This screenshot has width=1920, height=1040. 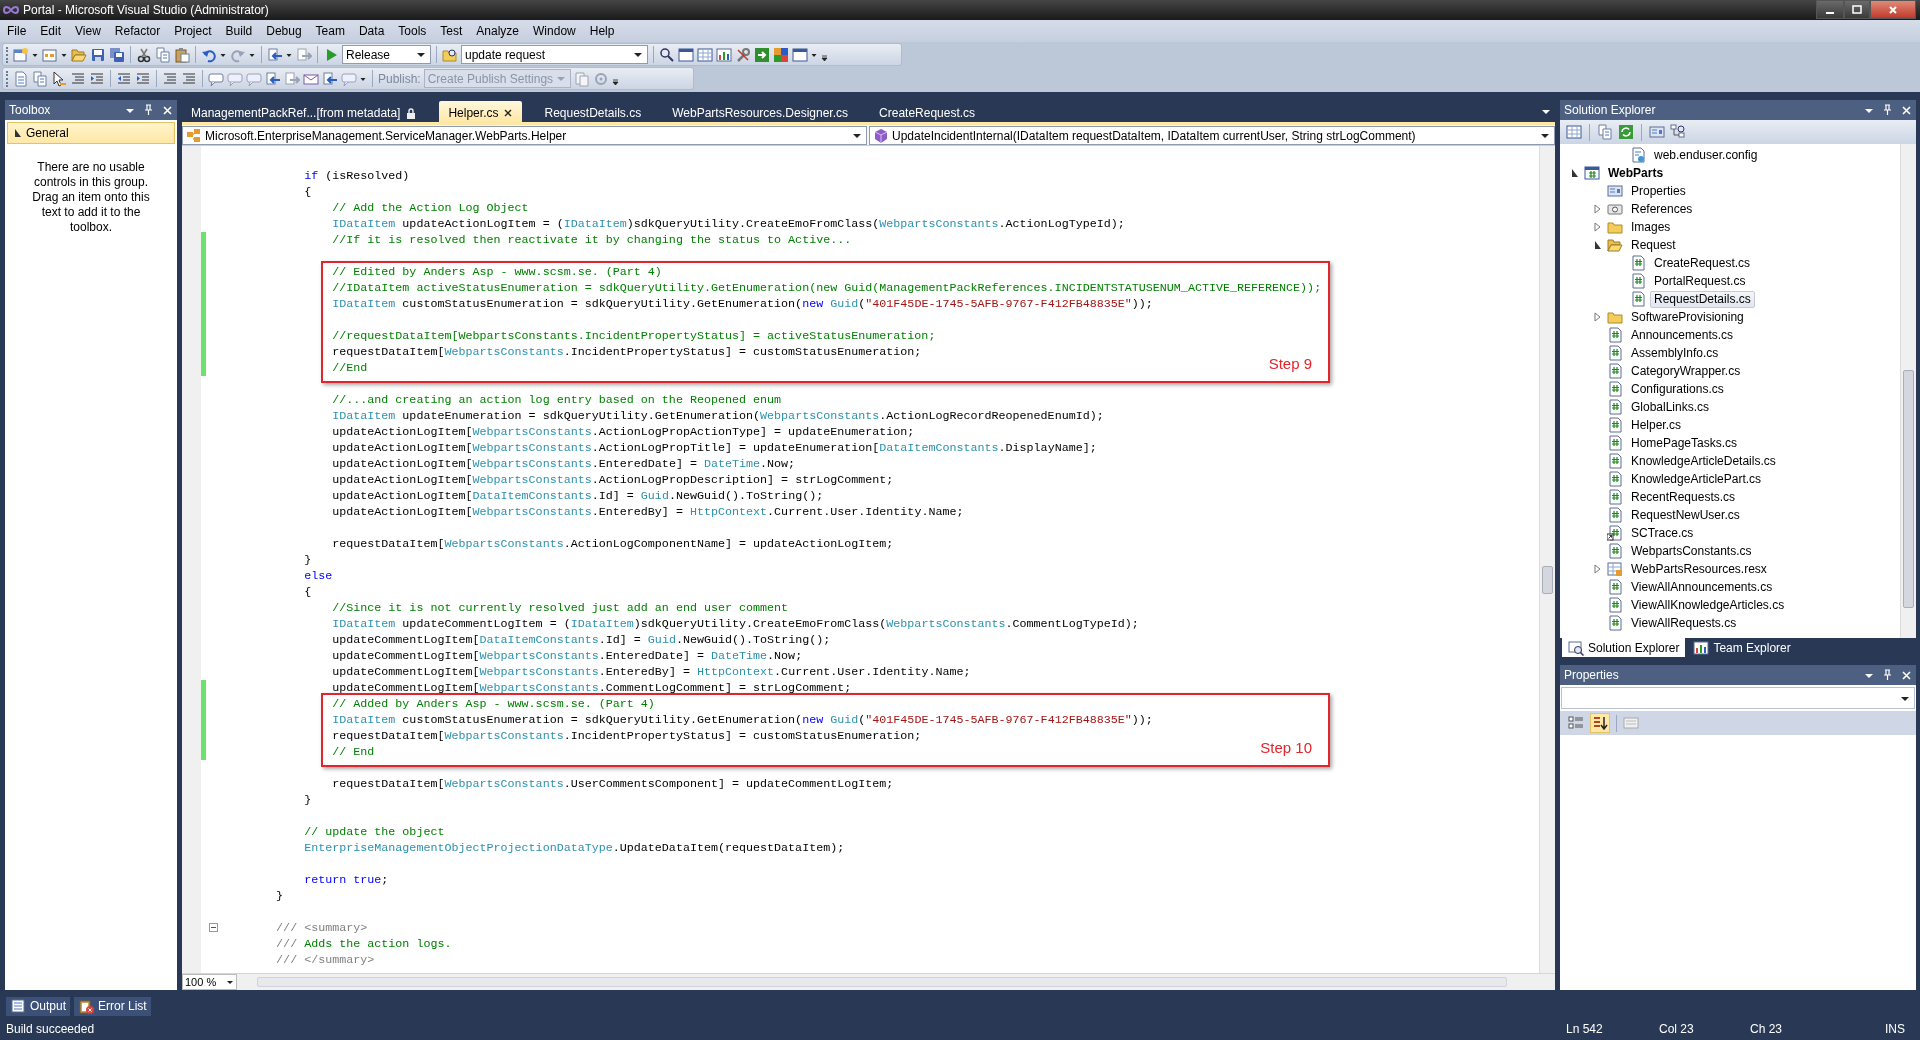 What do you see at coordinates (1893, 9) in the screenshot?
I see `close-button` at bounding box center [1893, 9].